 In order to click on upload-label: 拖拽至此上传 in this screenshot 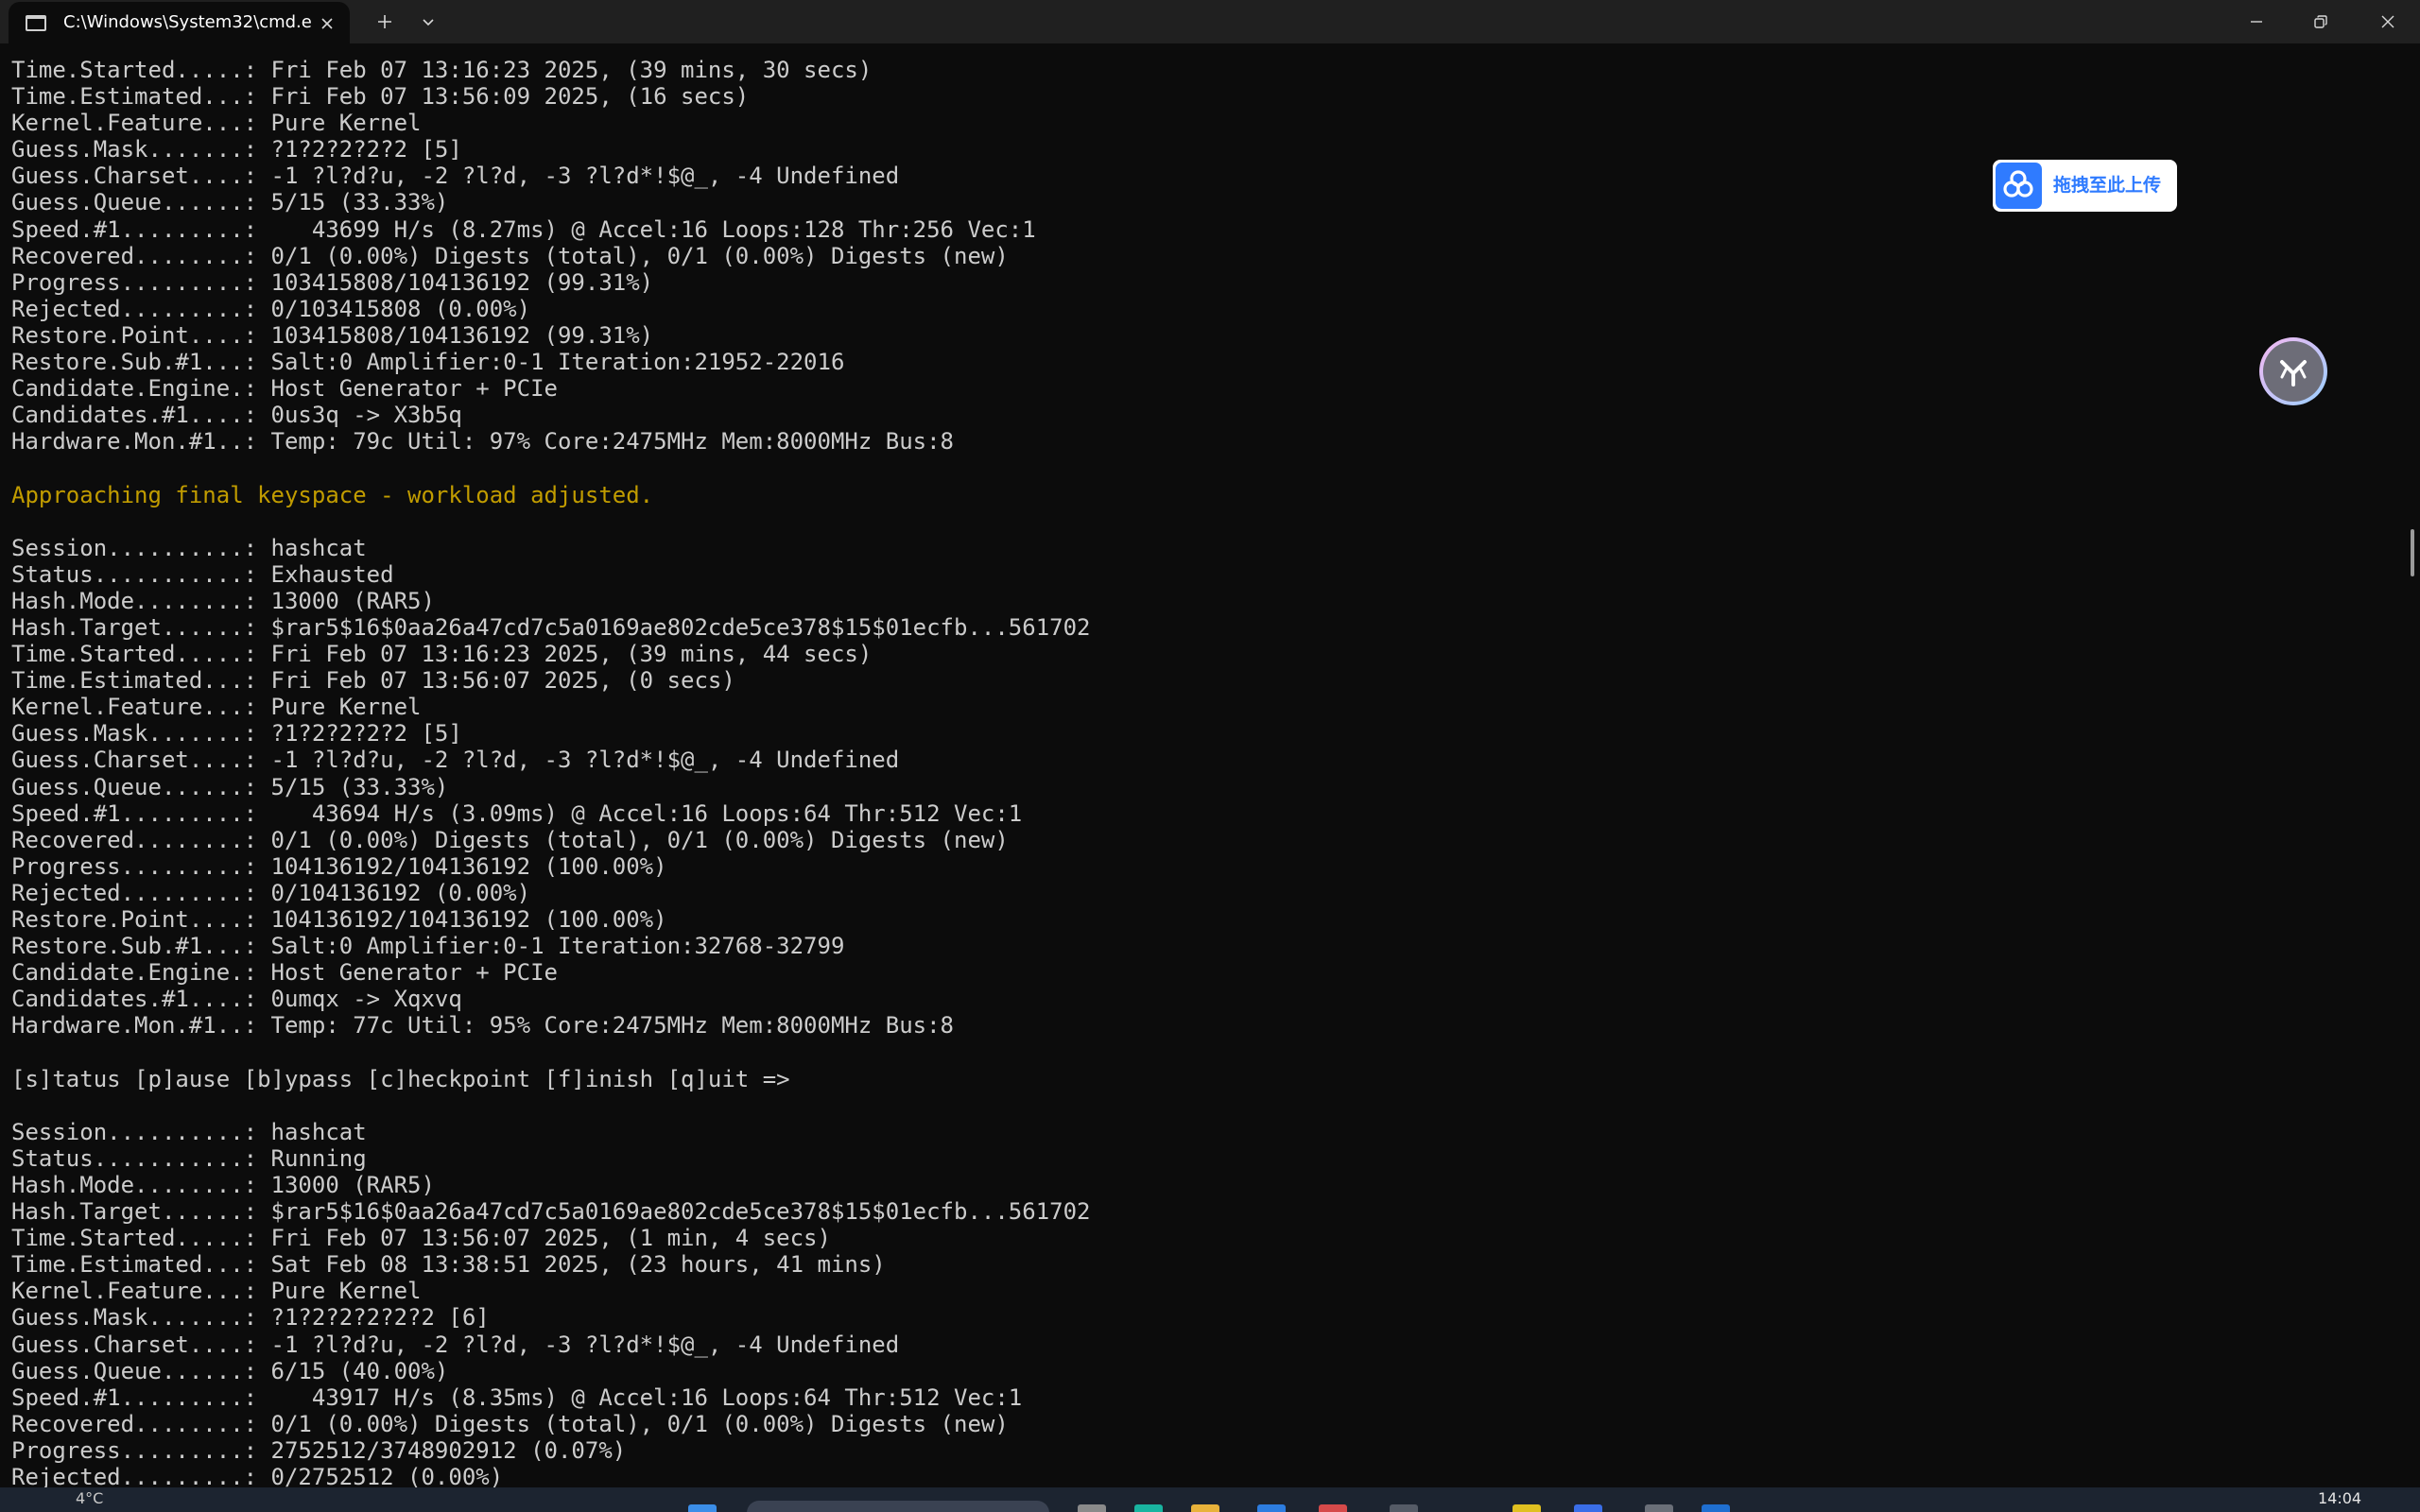, I will do `click(2107, 185)`.